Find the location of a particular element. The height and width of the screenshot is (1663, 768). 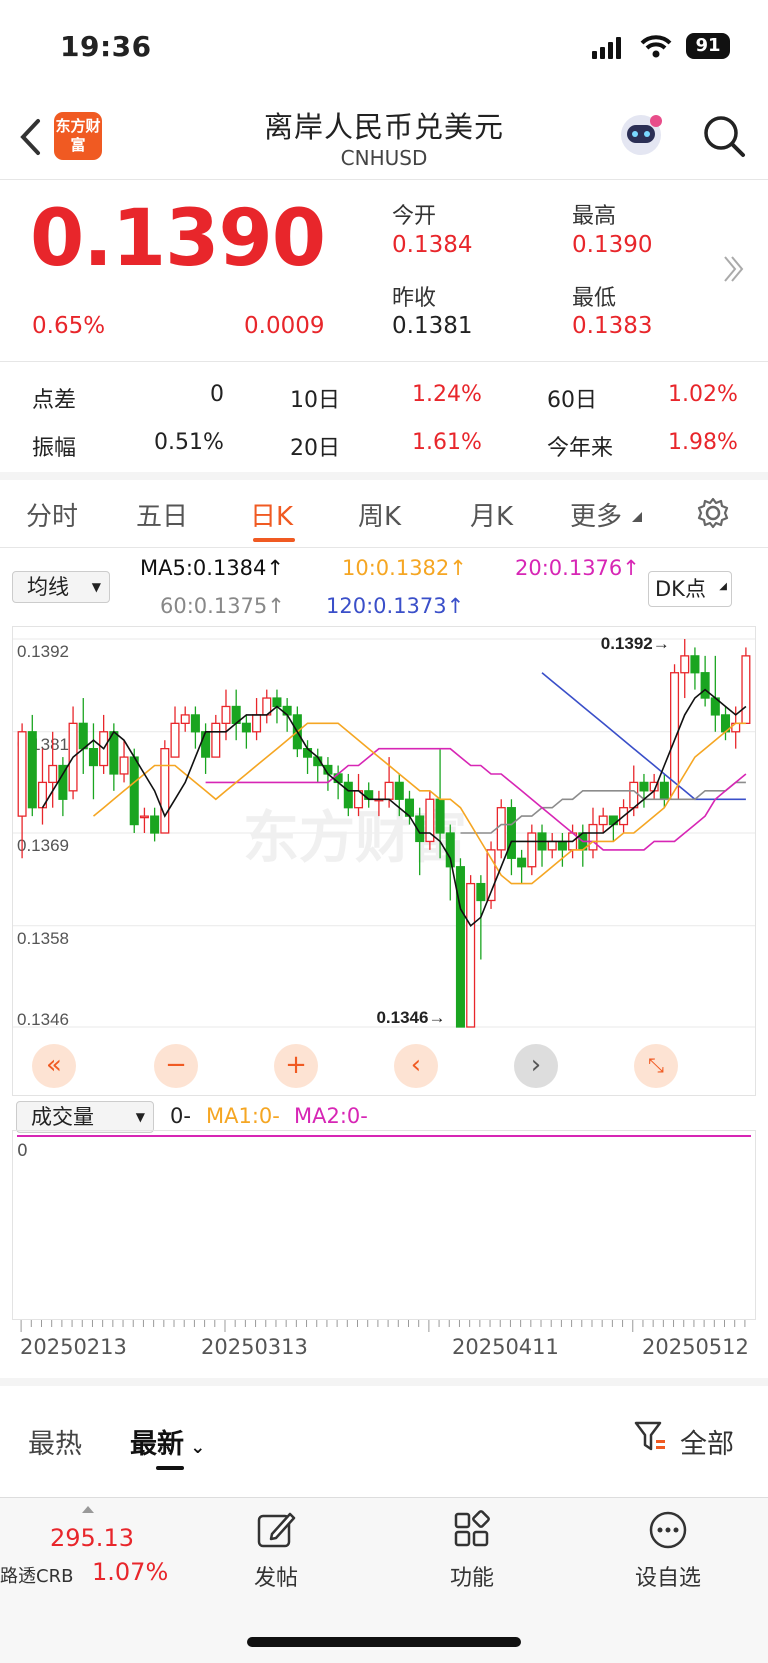

scroll-far-left-button: « is located at coordinates (54, 1066).